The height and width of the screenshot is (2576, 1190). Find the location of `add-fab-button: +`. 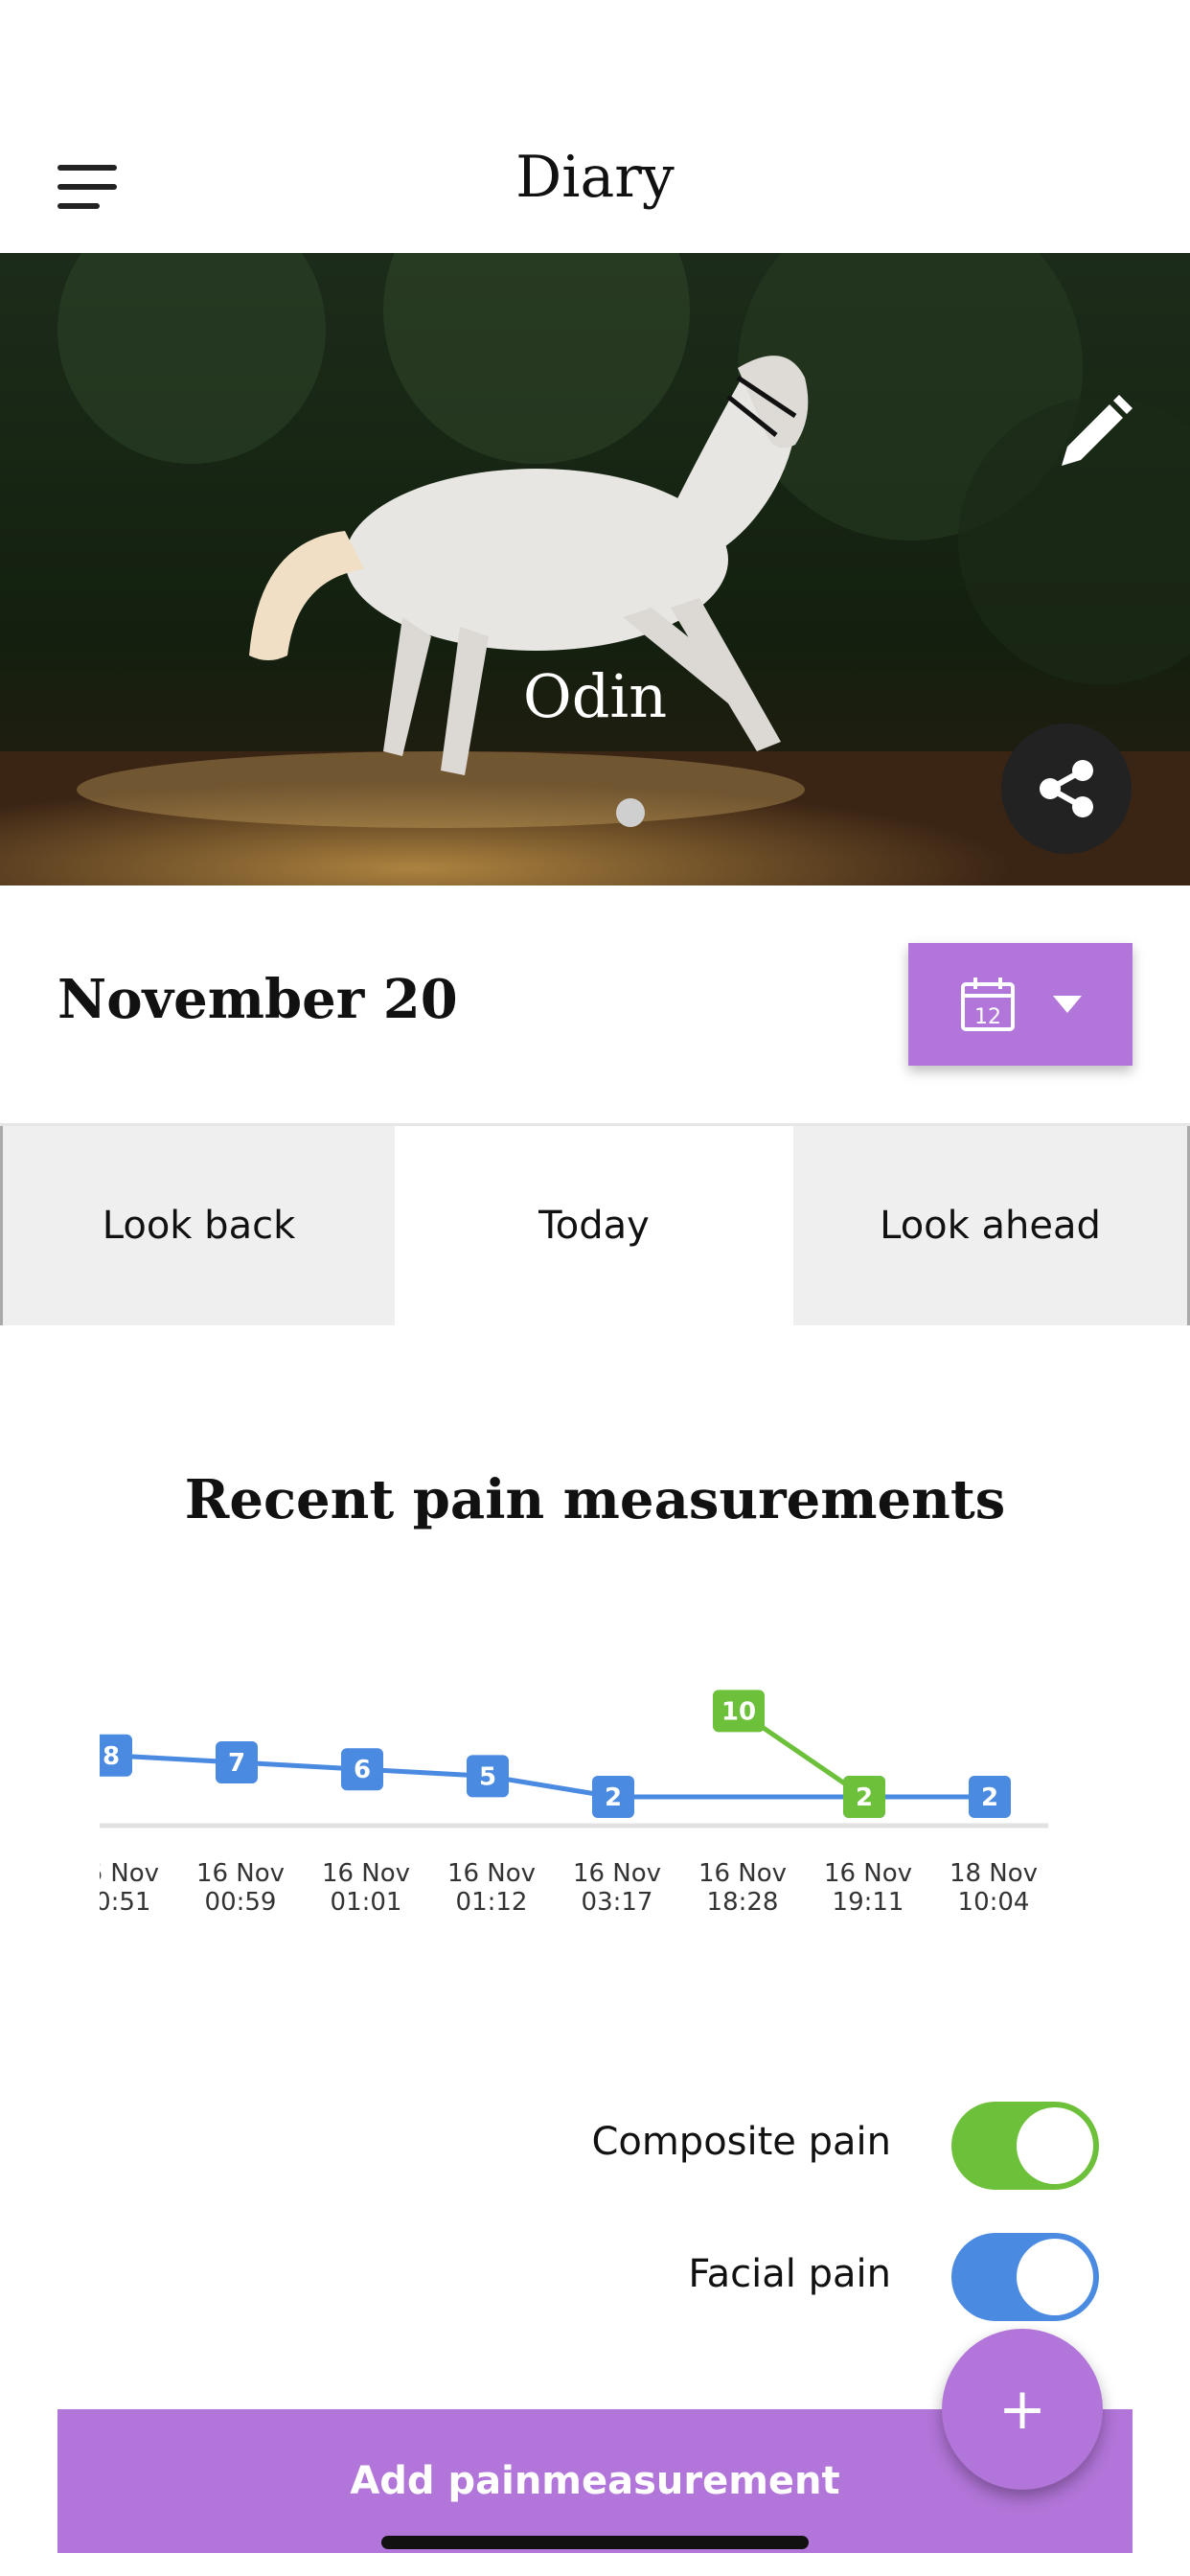

add-fab-button: + is located at coordinates (1022, 2409).